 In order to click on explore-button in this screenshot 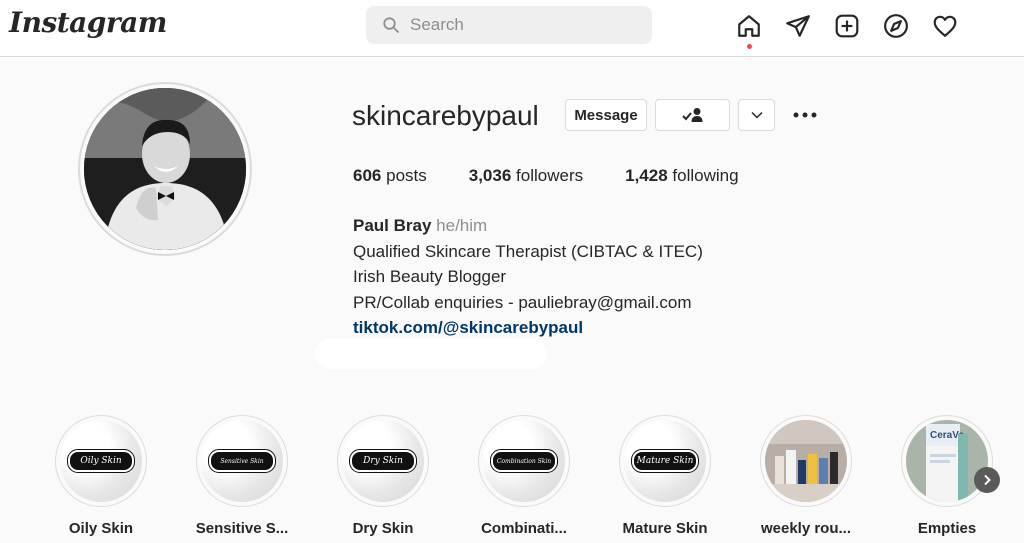, I will do `click(896, 26)`.